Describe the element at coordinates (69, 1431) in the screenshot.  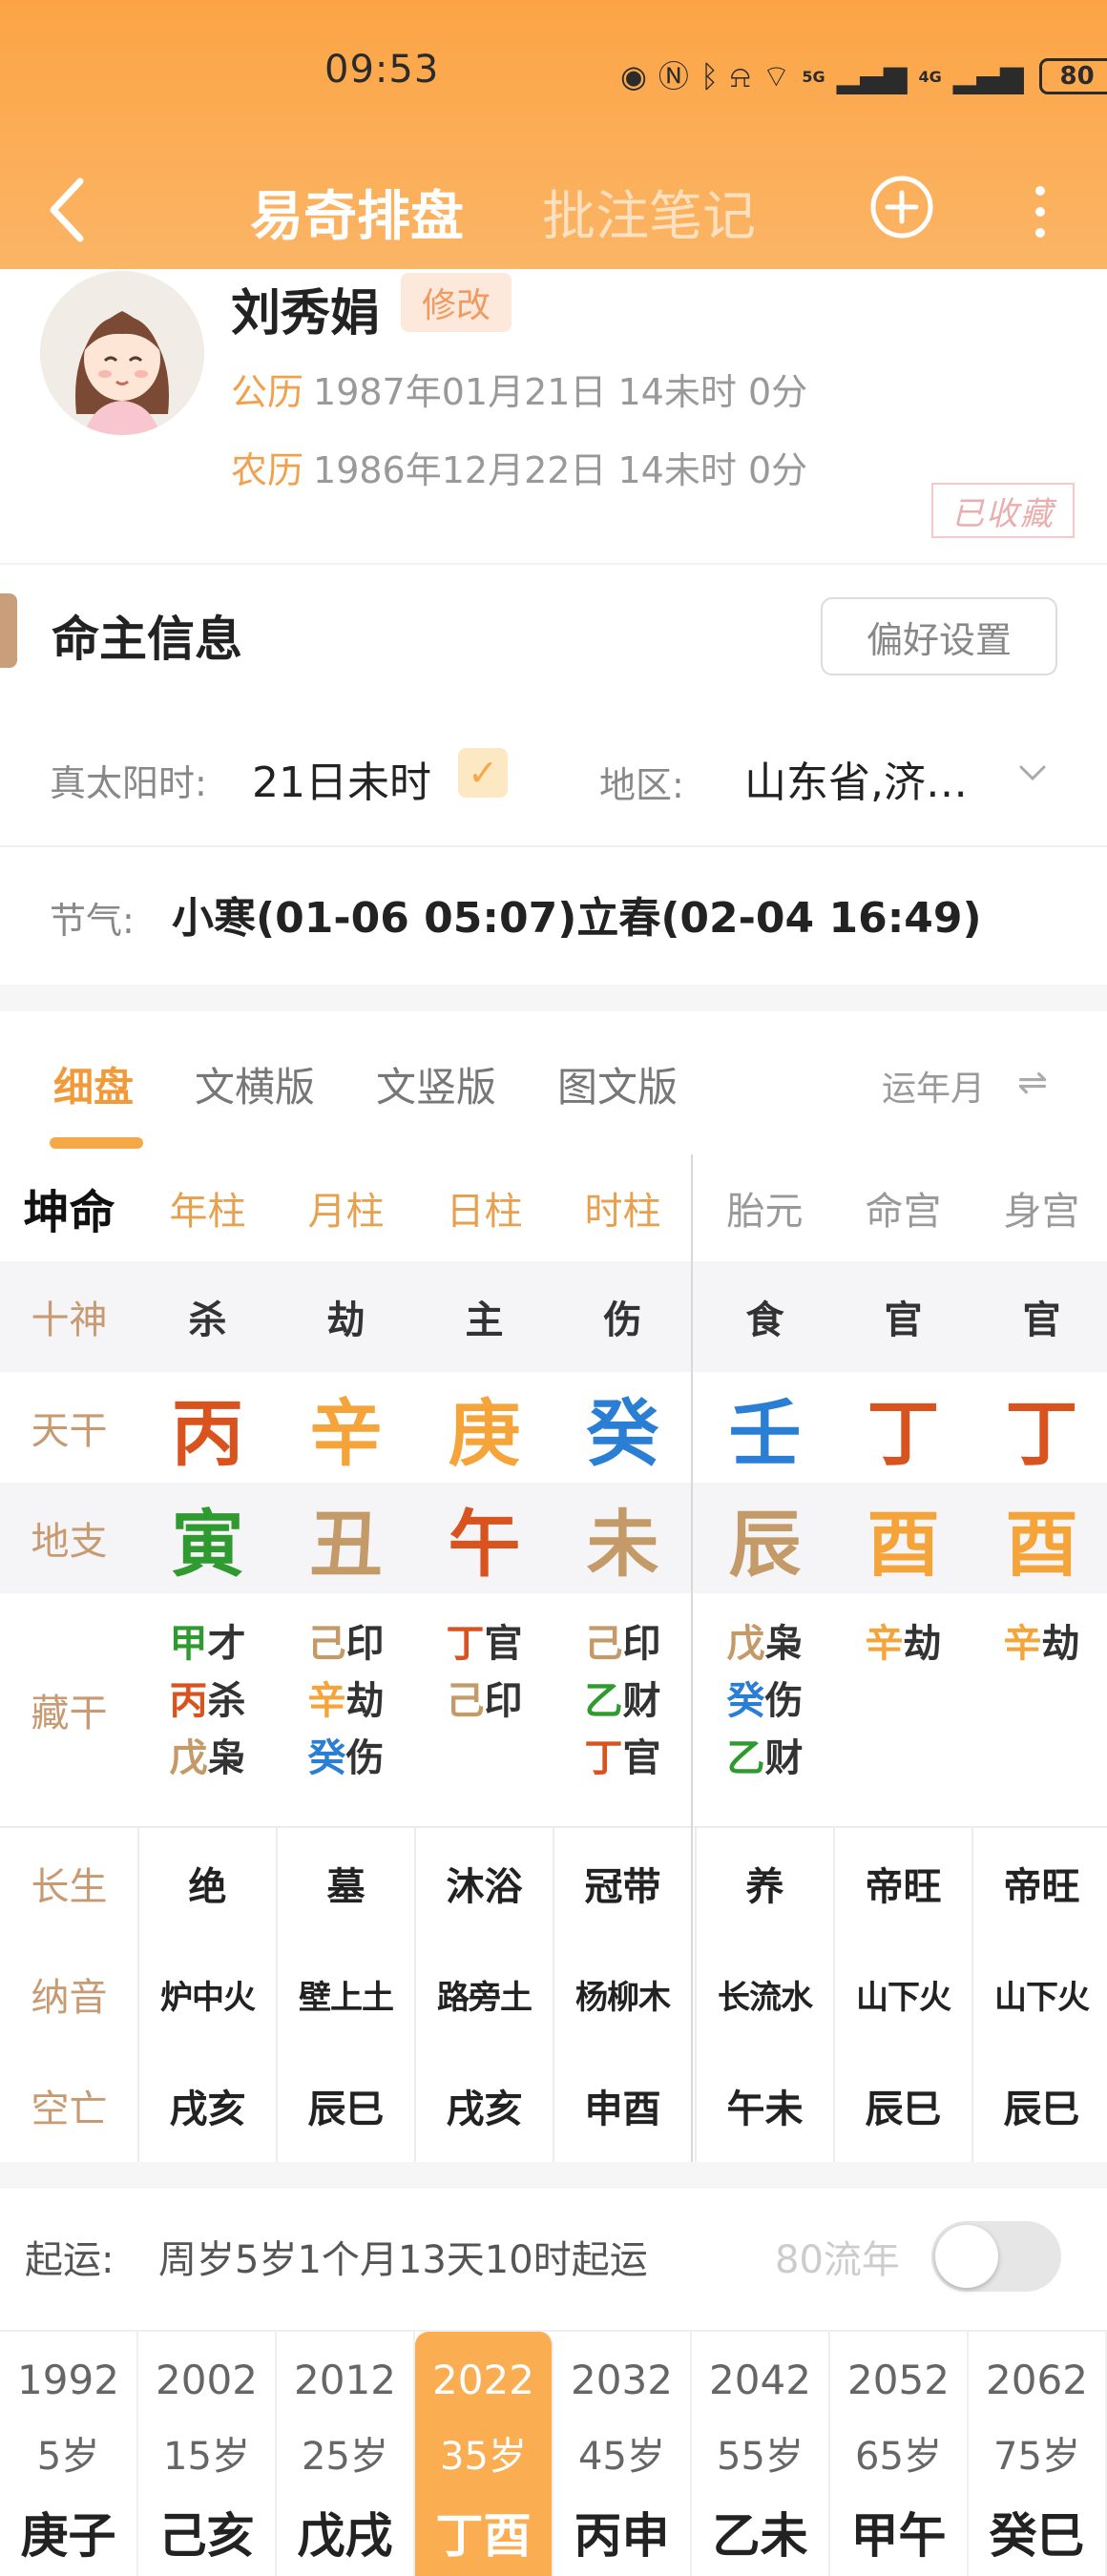
I see `row-label-tiangan: 天干` at that location.